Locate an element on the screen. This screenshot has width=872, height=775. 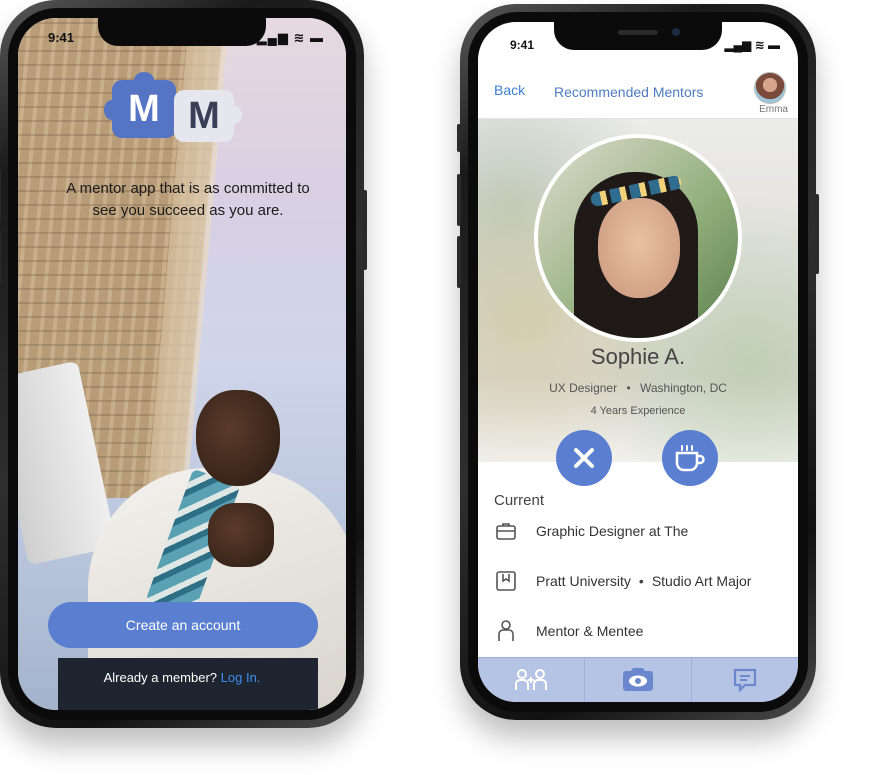
detail-text: Mentor & Mentee is located at coordinates (590, 631).